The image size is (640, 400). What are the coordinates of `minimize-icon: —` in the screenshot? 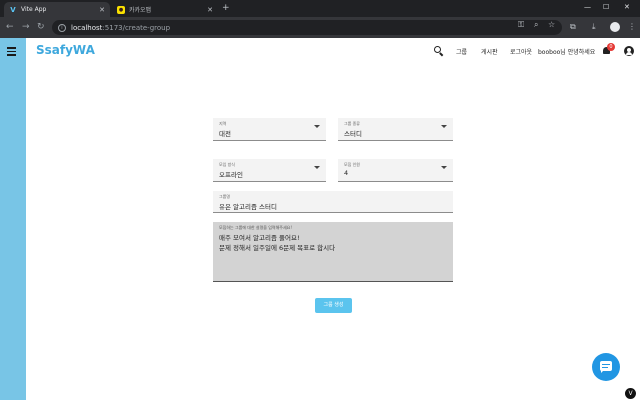 It's located at (587, 7).